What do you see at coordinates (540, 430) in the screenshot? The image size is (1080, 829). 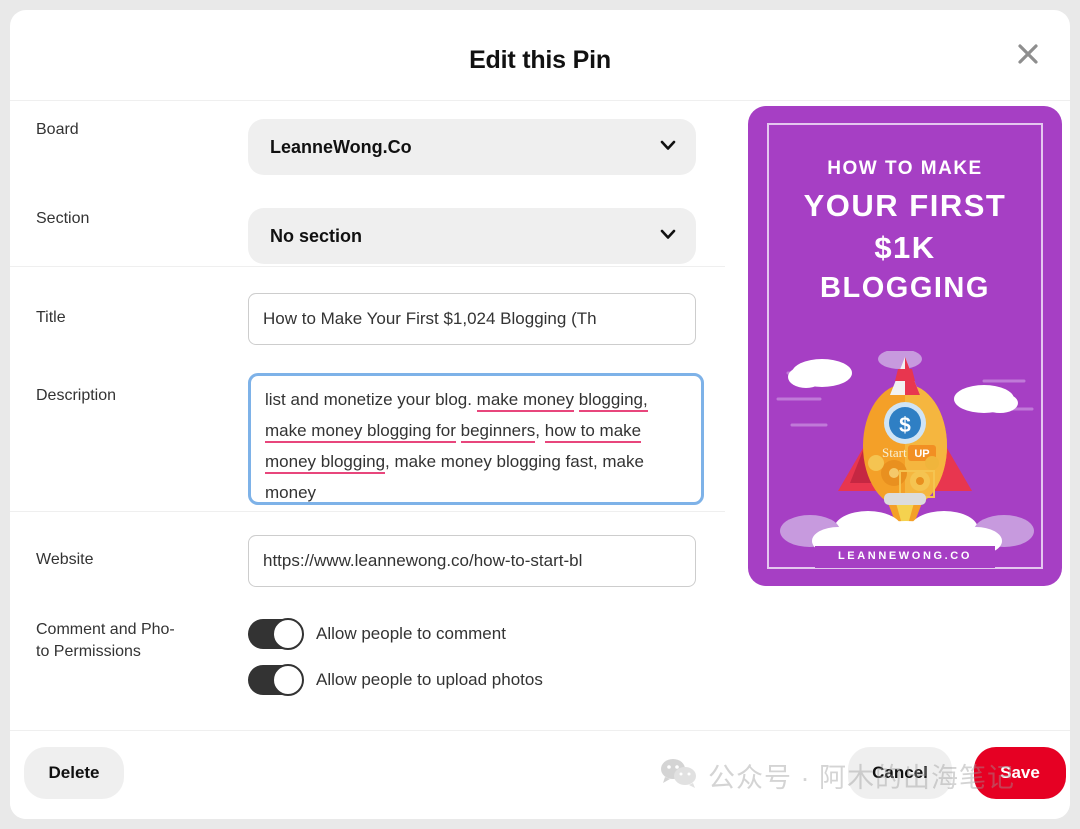 I see `description-comma-1: ,` at bounding box center [540, 430].